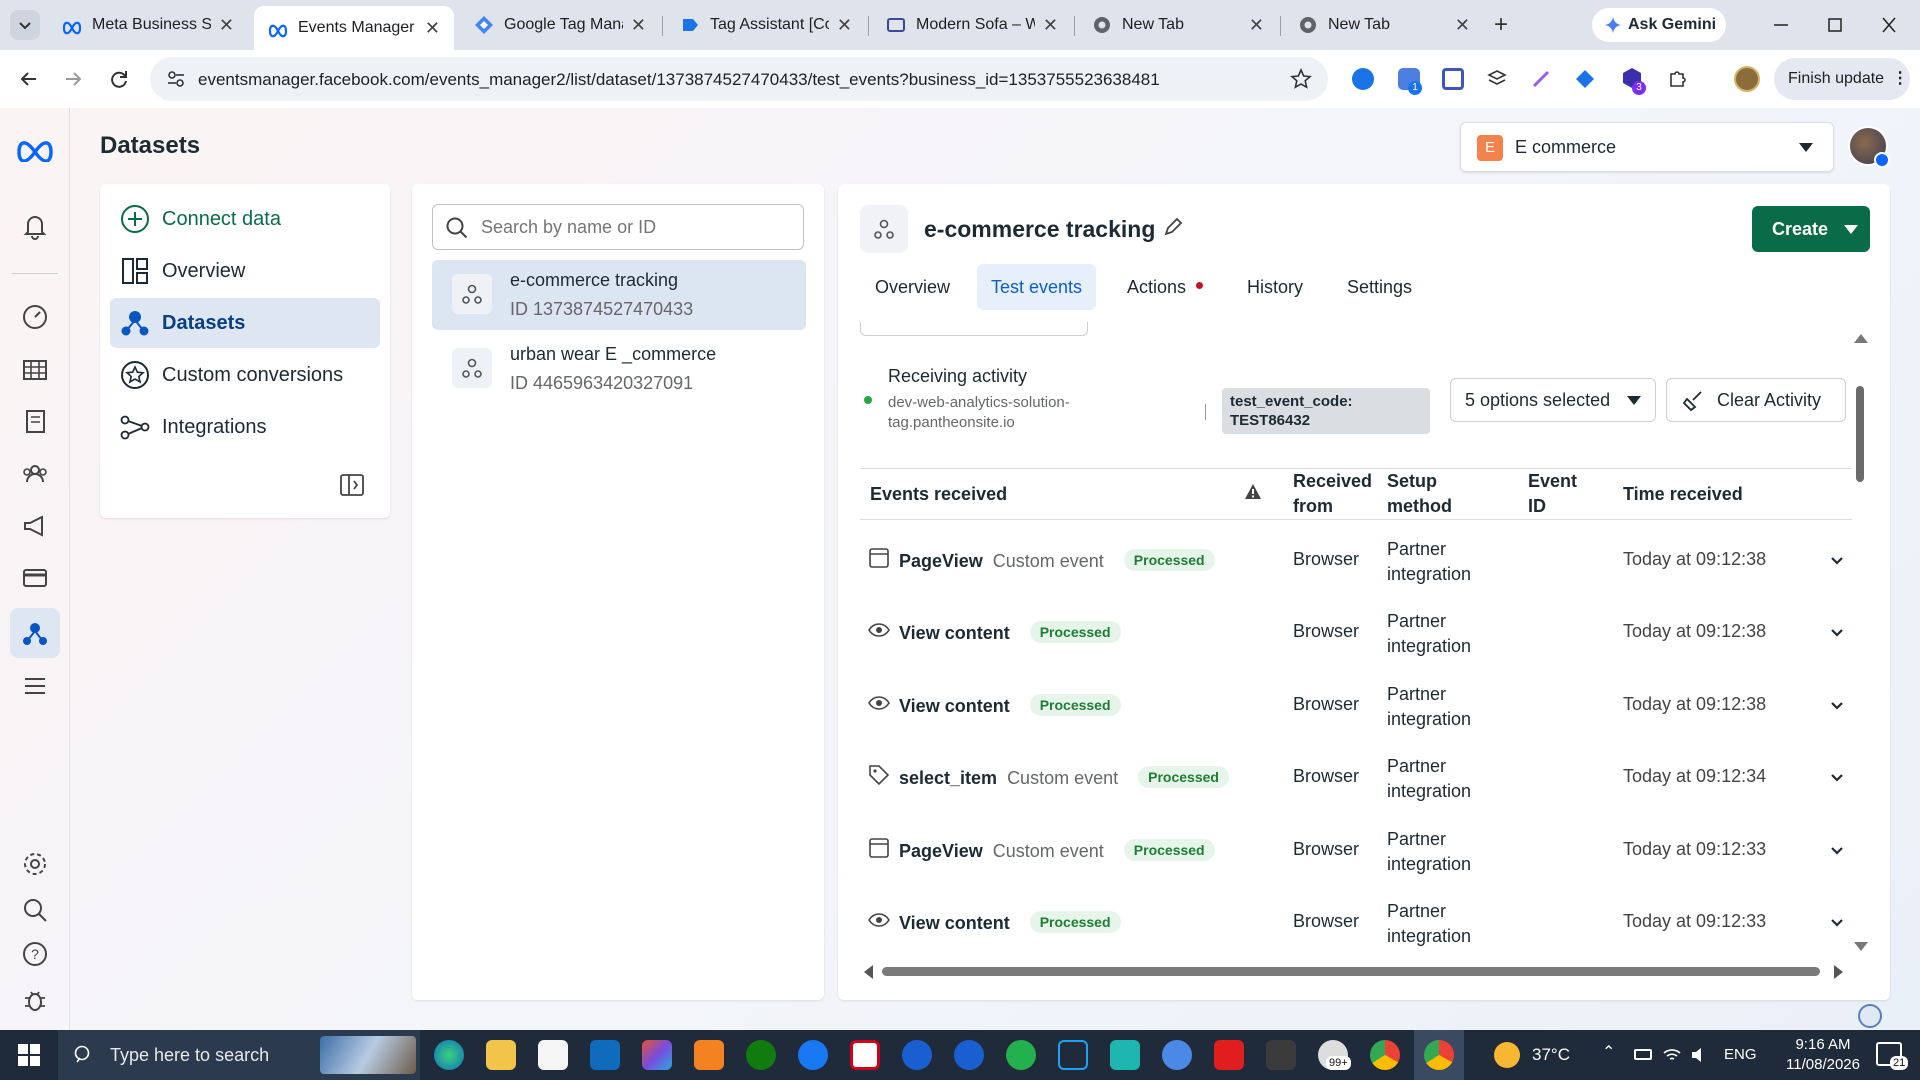  Describe the element at coordinates (1281, 1055) in the screenshot. I see `taskbar-w-app-icon` at that location.